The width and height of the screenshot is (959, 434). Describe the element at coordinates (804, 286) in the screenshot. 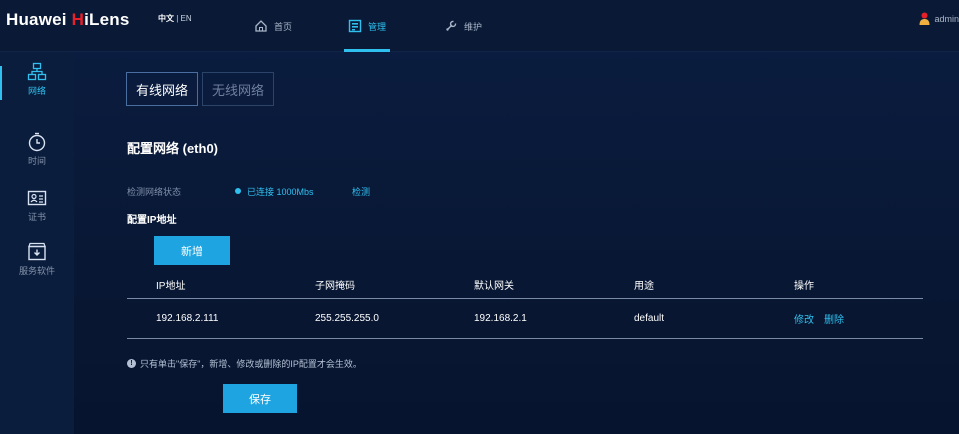

I see `header-actions: 操作` at that location.